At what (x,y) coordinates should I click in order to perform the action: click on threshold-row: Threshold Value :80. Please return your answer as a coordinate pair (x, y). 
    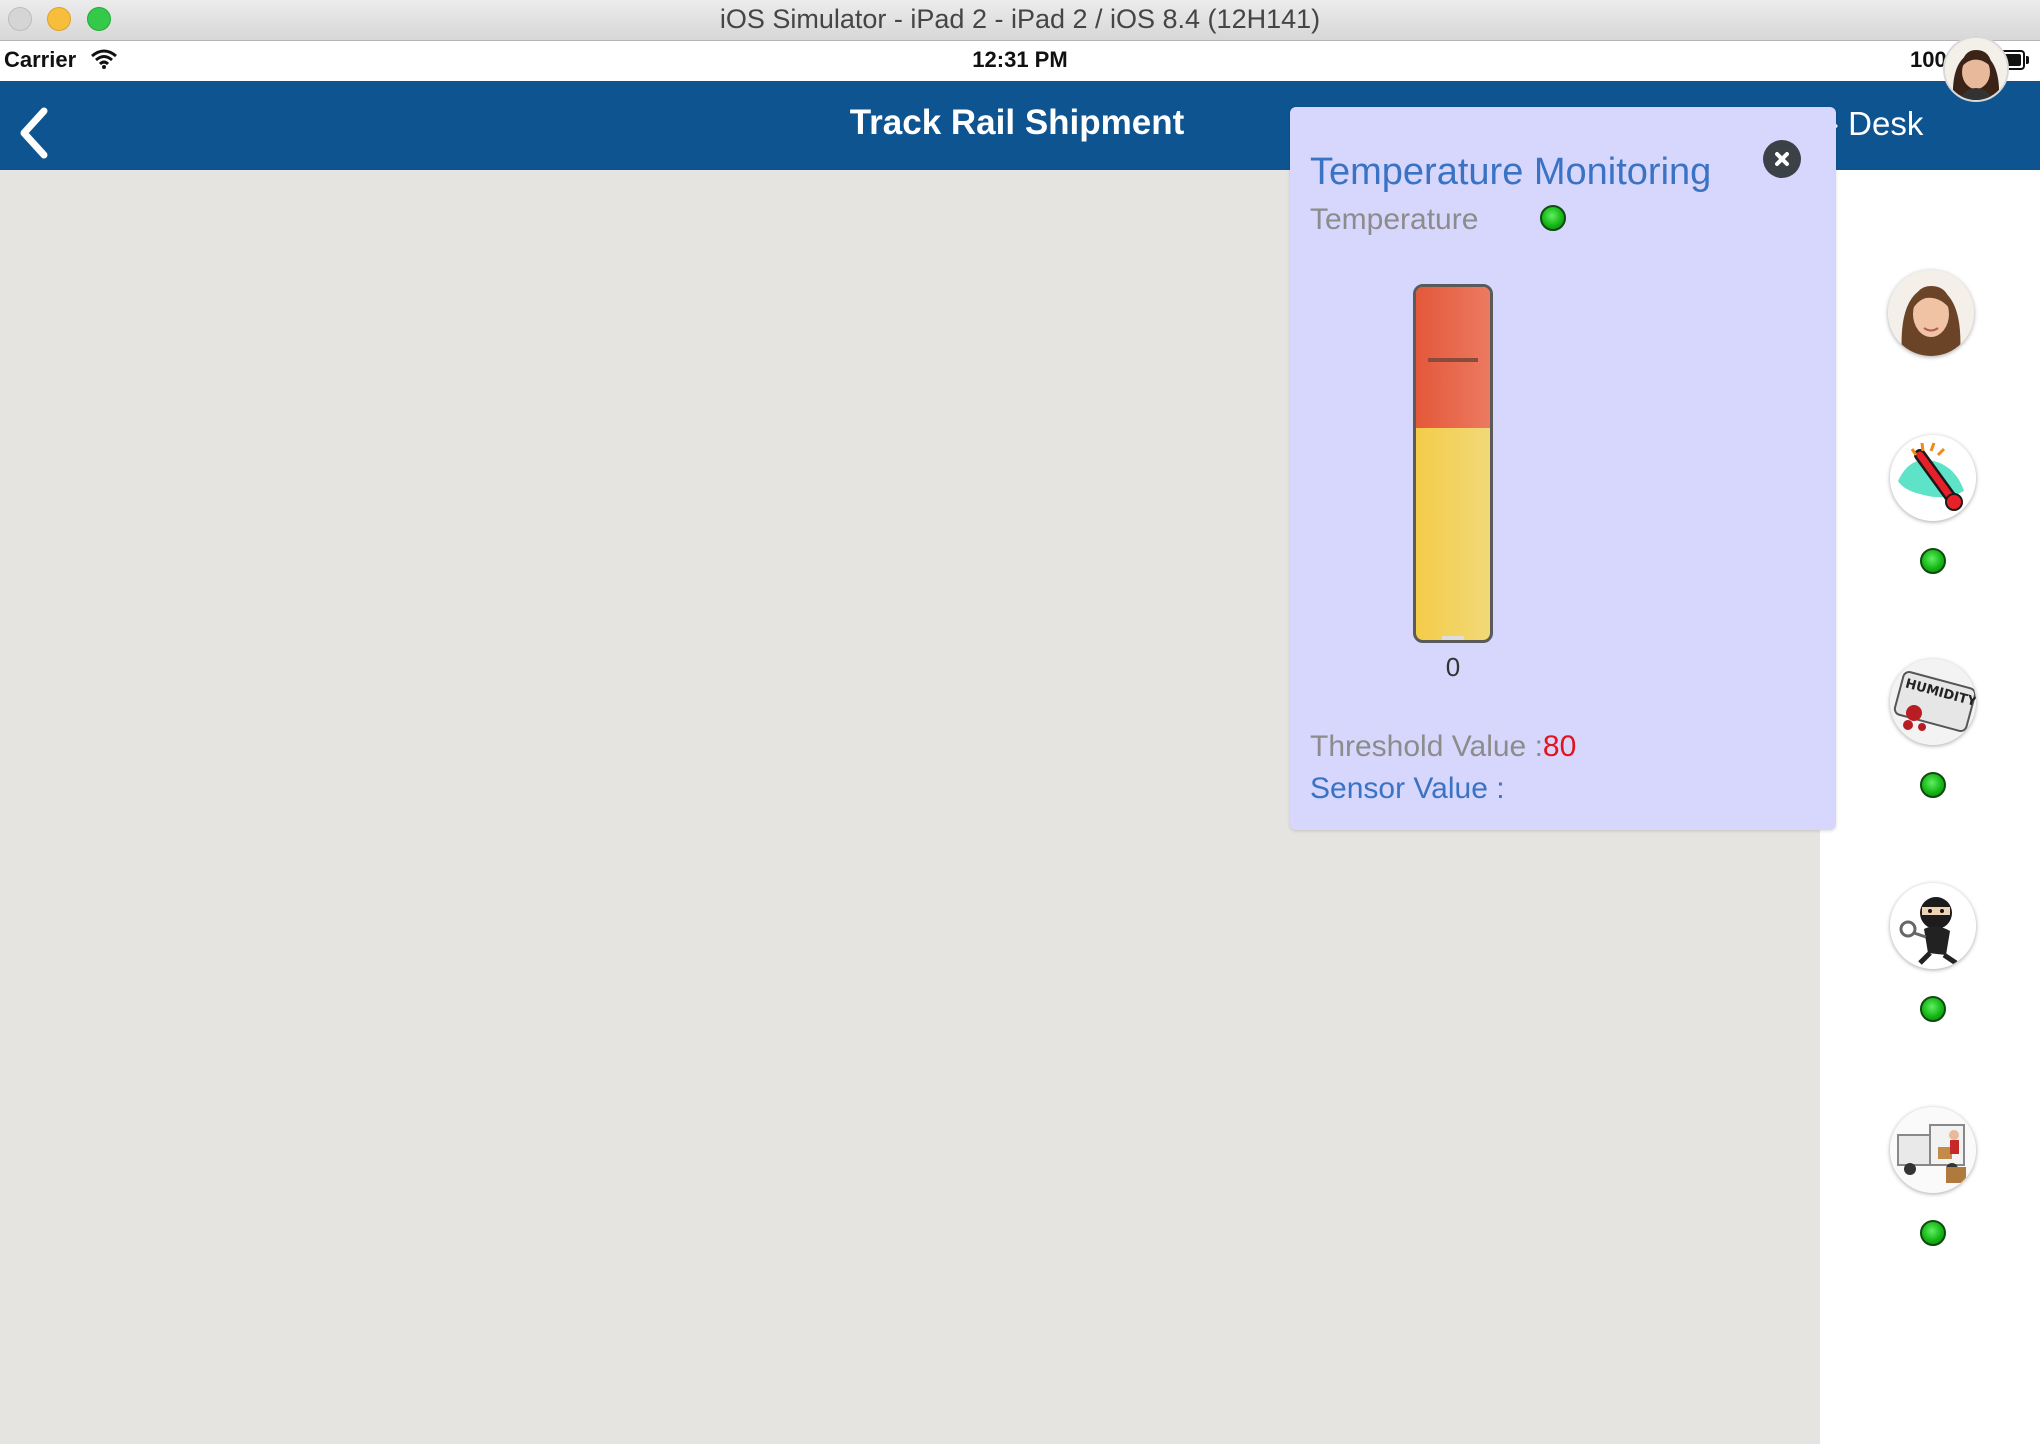
    Looking at the image, I should click on (1443, 747).